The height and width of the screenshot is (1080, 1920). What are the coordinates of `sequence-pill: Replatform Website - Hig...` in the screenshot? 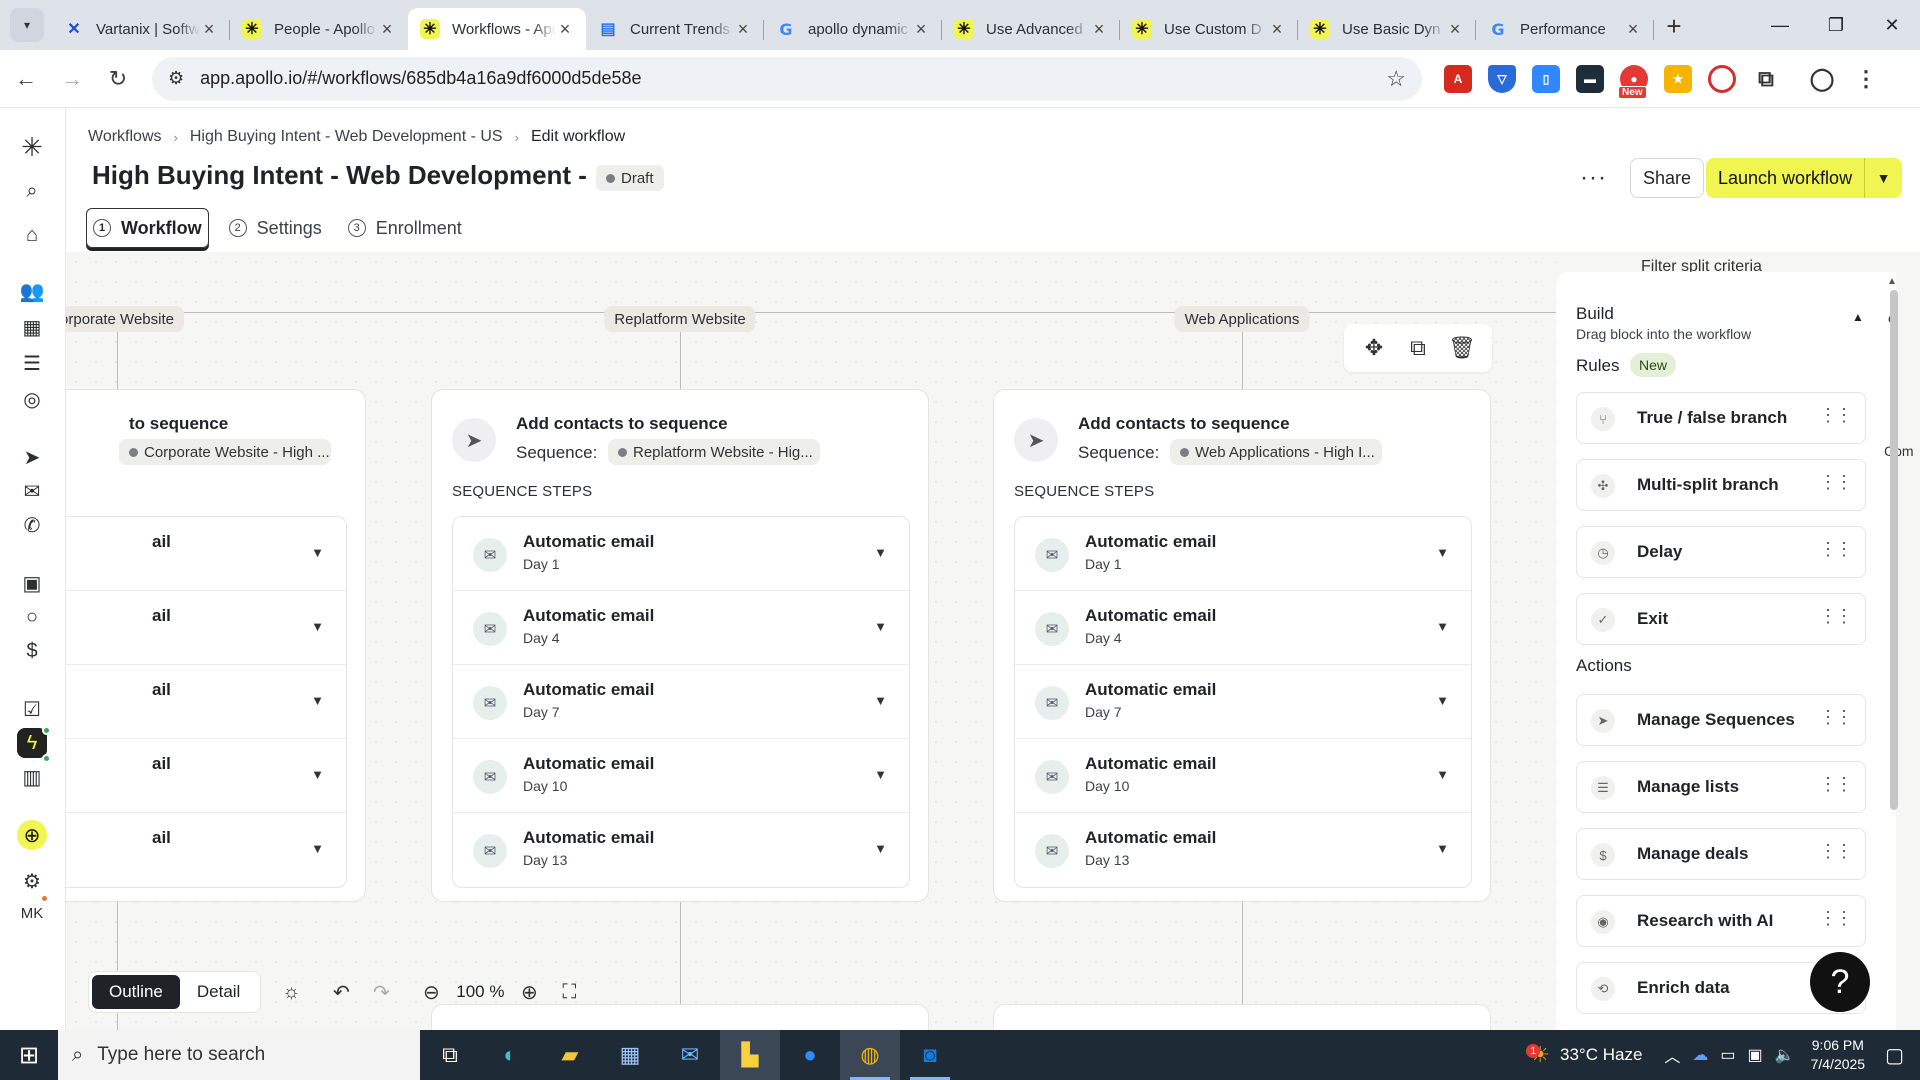 It's located at (714, 452).